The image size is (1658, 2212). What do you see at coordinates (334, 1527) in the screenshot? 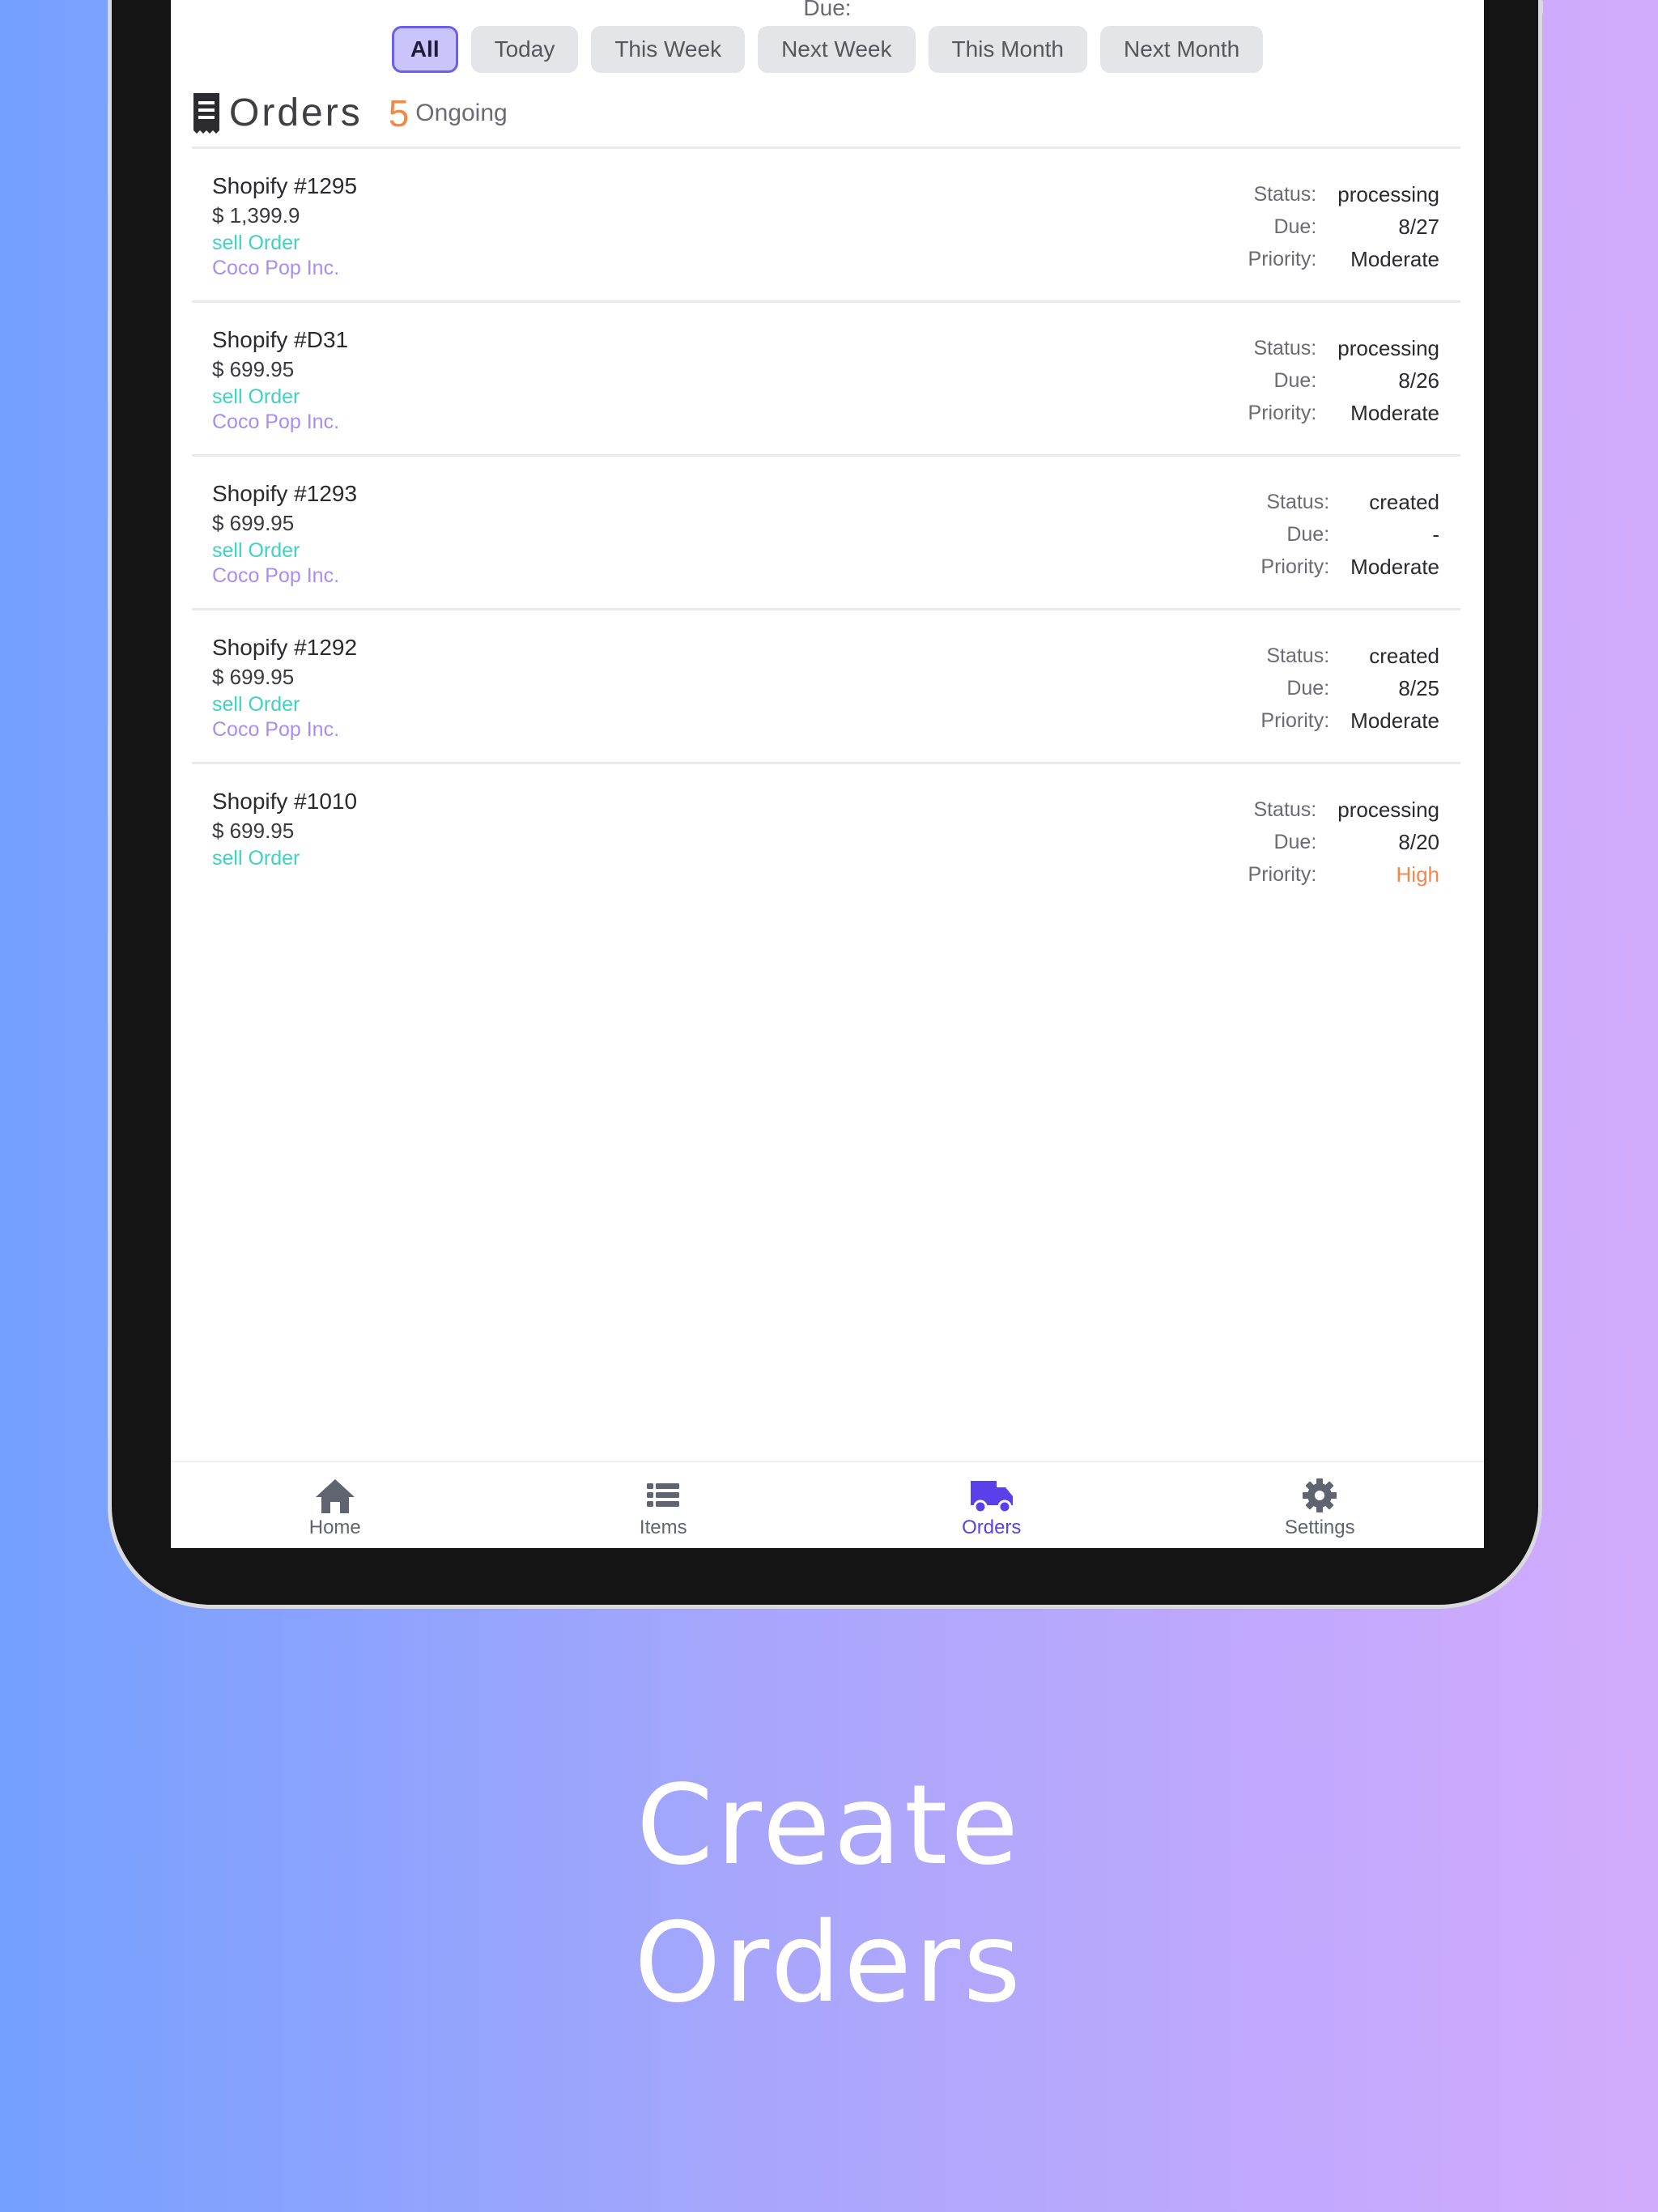
I see `nav-home-label: Home` at bounding box center [334, 1527].